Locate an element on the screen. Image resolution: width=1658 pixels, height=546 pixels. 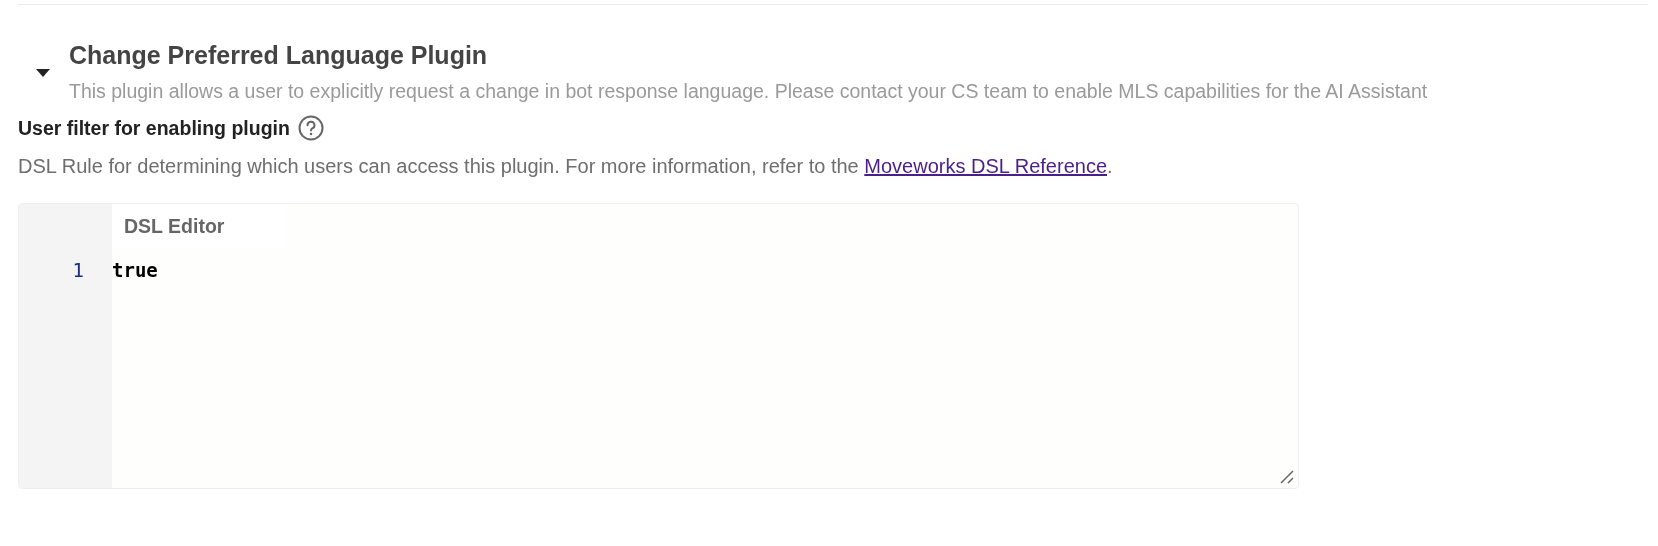
code-line: true is located at coordinates (135, 270).